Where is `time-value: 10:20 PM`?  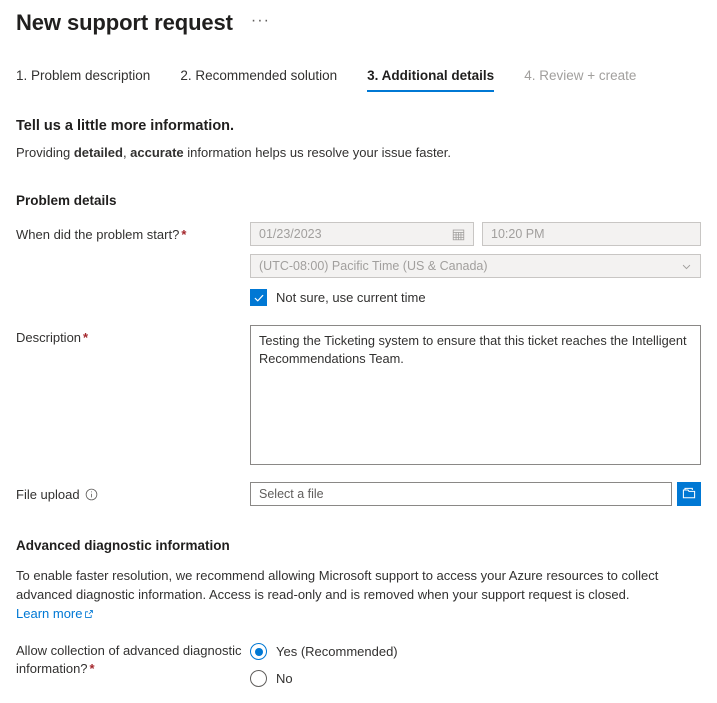 time-value: 10:20 PM is located at coordinates (518, 234).